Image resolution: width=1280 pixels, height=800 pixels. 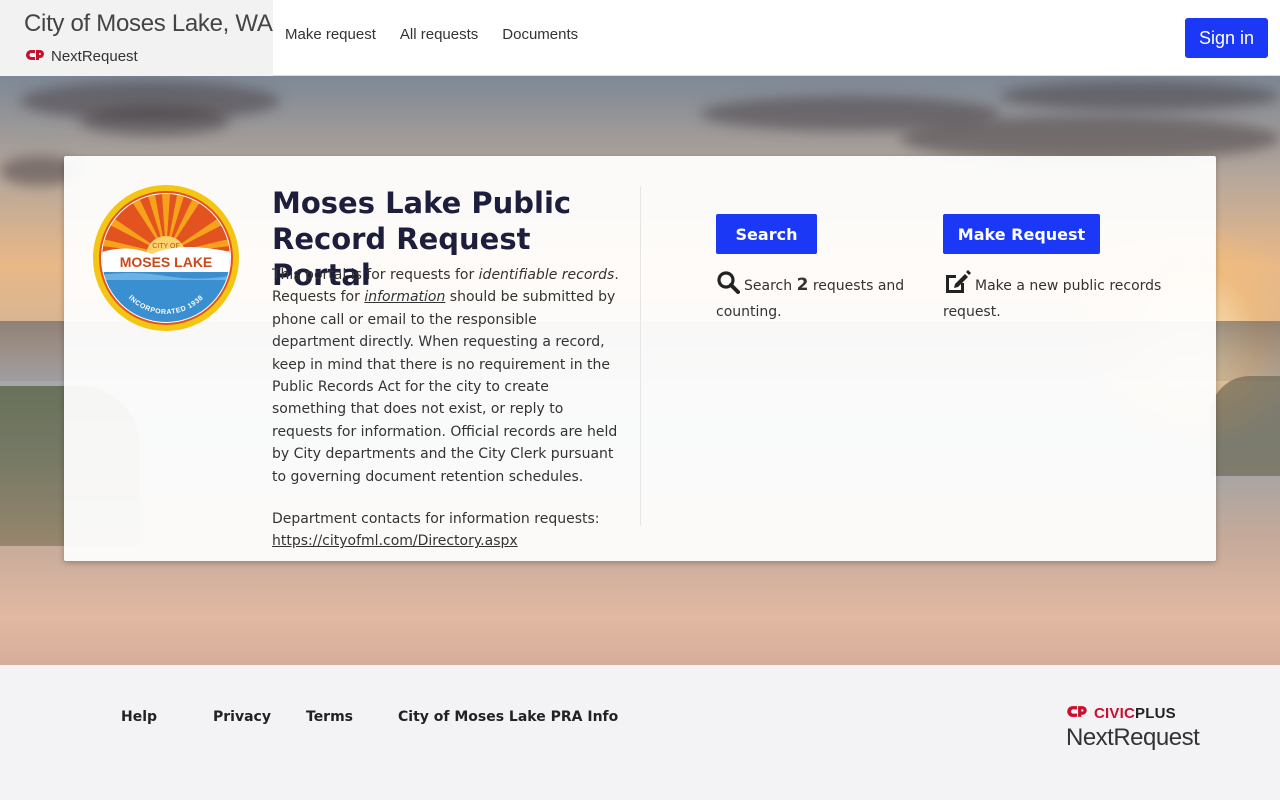 I want to click on footer-terms-link: Terms, so click(x=329, y=717).